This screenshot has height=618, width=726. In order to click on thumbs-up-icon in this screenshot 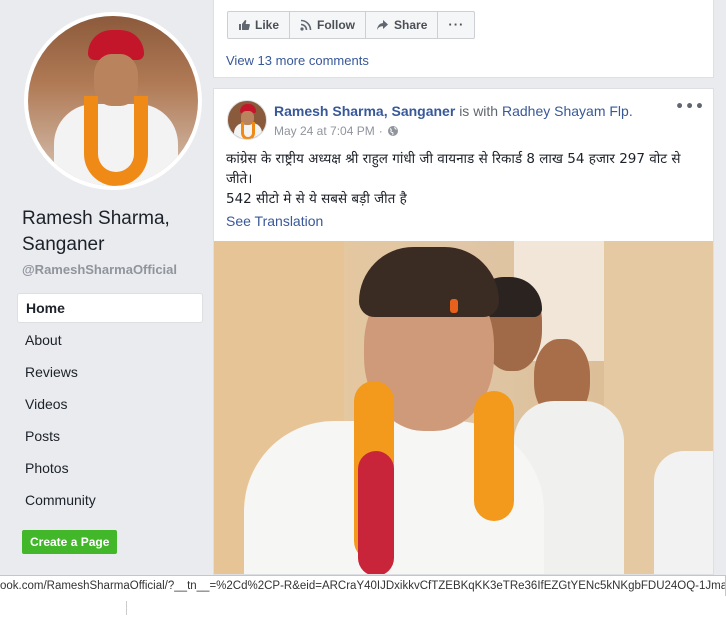, I will do `click(244, 25)`.